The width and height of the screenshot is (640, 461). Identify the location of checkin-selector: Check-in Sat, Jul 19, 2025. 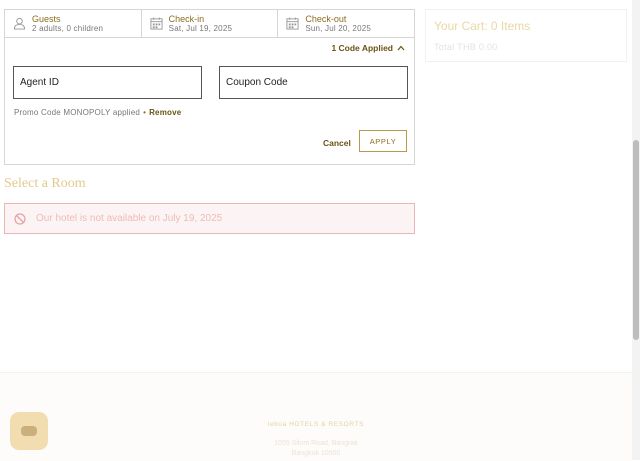
(210, 23).